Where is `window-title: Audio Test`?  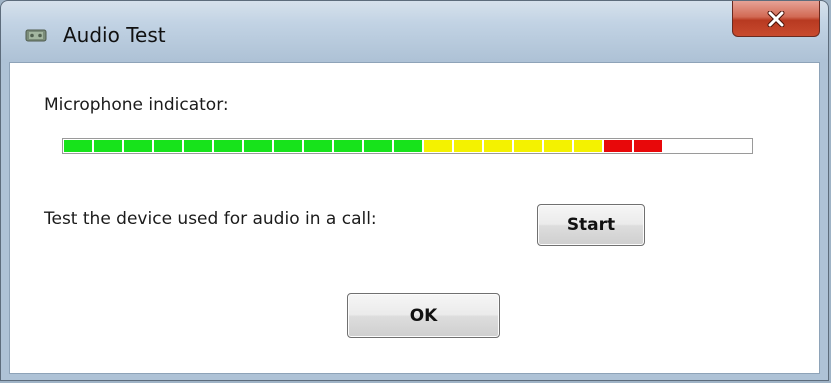
window-title: Audio Test is located at coordinates (114, 35).